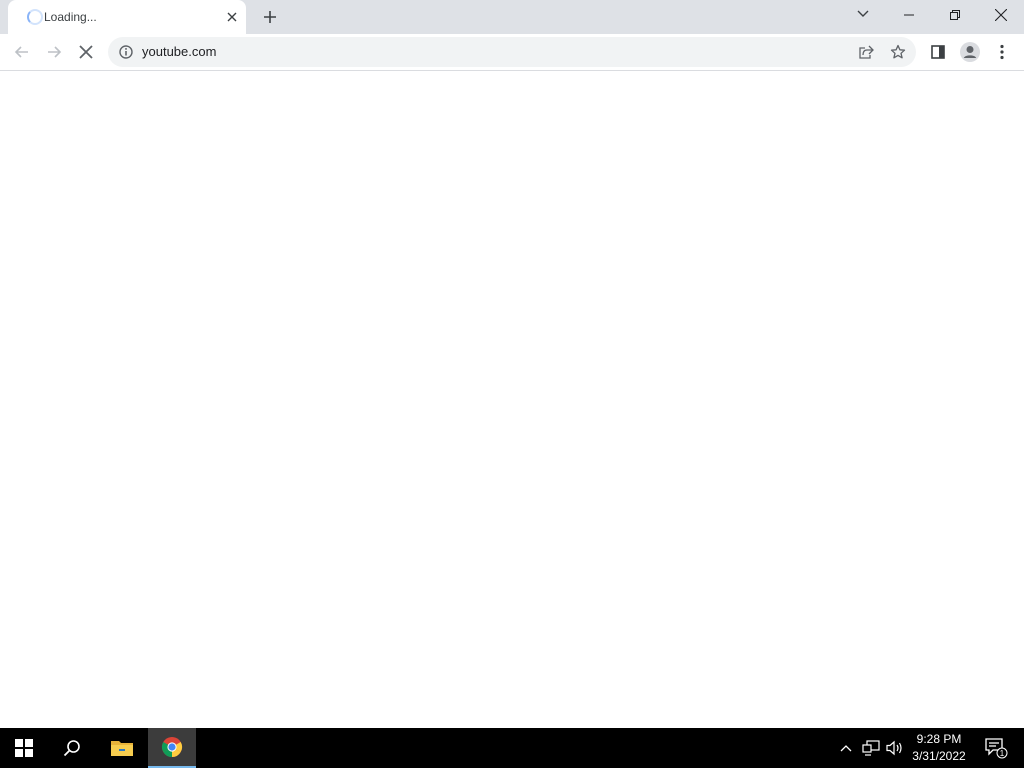 This screenshot has height=768, width=1024. I want to click on notification-icon: 1, so click(996, 748).